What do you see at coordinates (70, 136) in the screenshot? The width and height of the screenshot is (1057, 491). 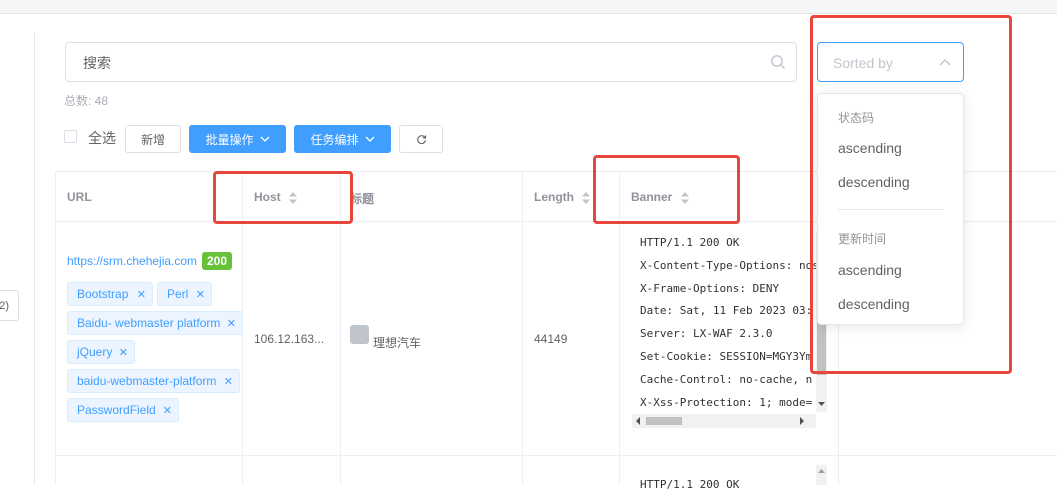 I see `select-all-checkbox` at bounding box center [70, 136].